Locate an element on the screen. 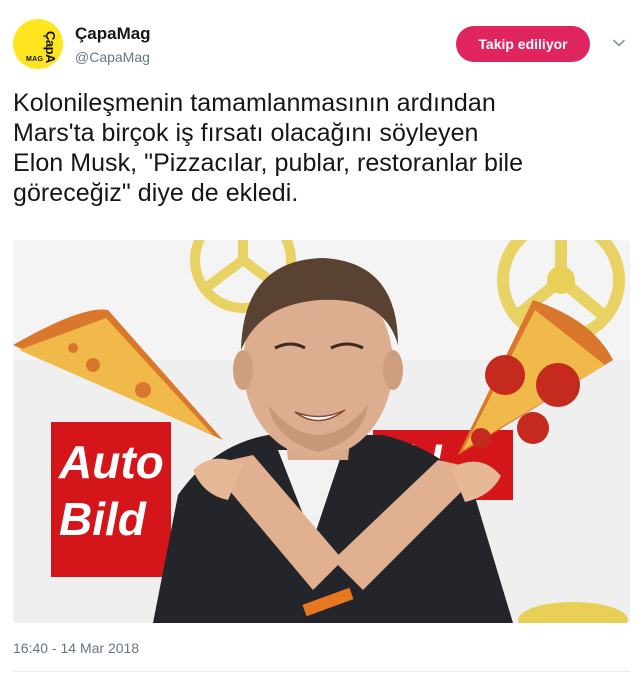 This screenshot has height=677, width=643. divider is located at coordinates (321, 671).